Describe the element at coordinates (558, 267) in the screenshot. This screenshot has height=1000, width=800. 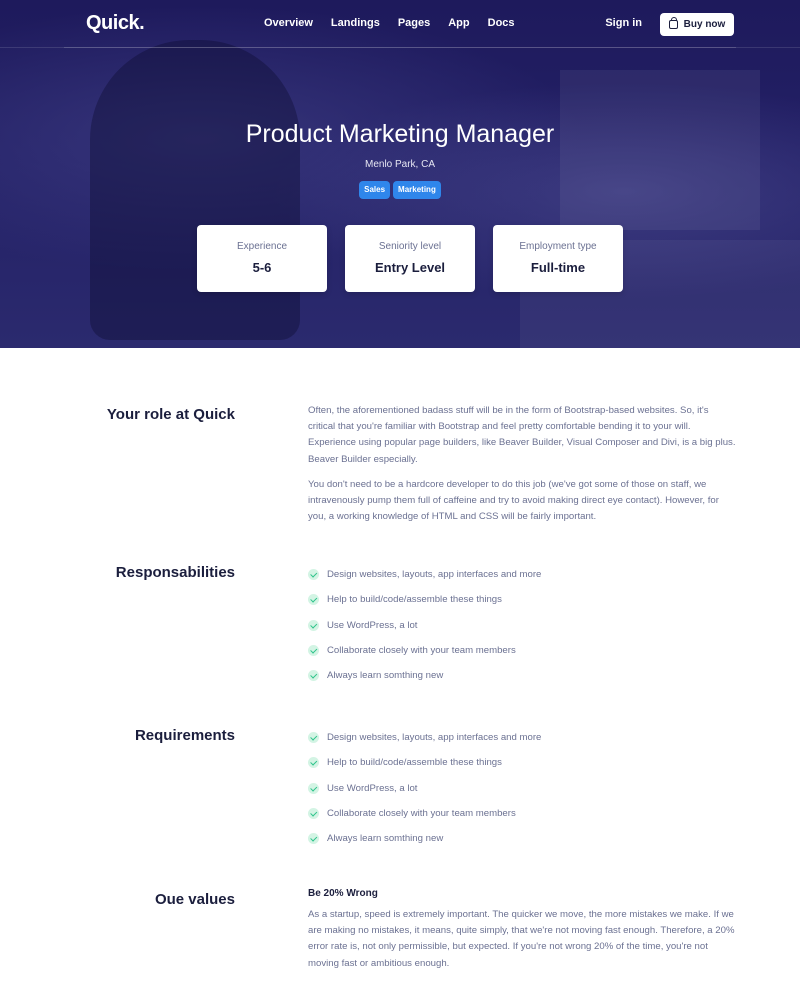
I see `stat-value: Full-time` at that location.